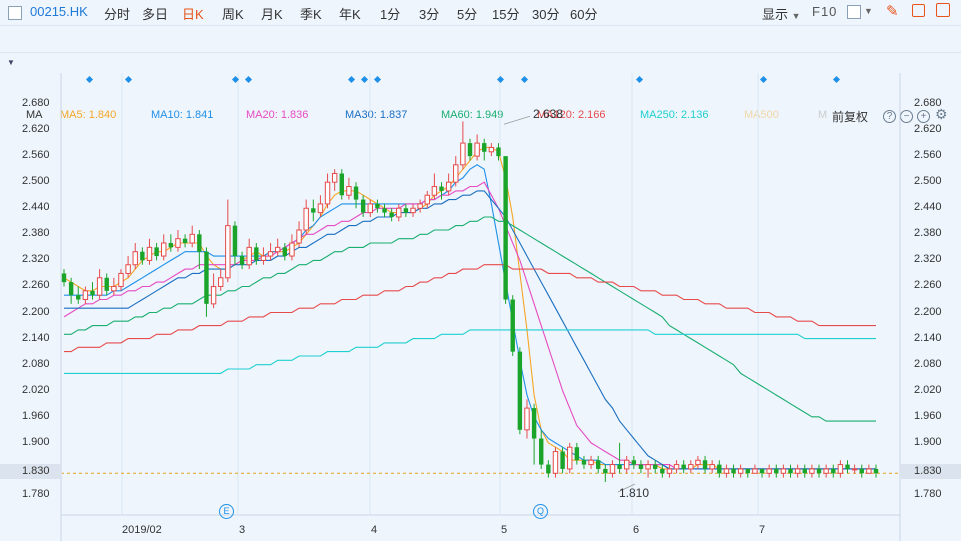 Image resolution: width=961 pixels, height=541 pixels. I want to click on display-menu: 显示 ▼, so click(781, 13).